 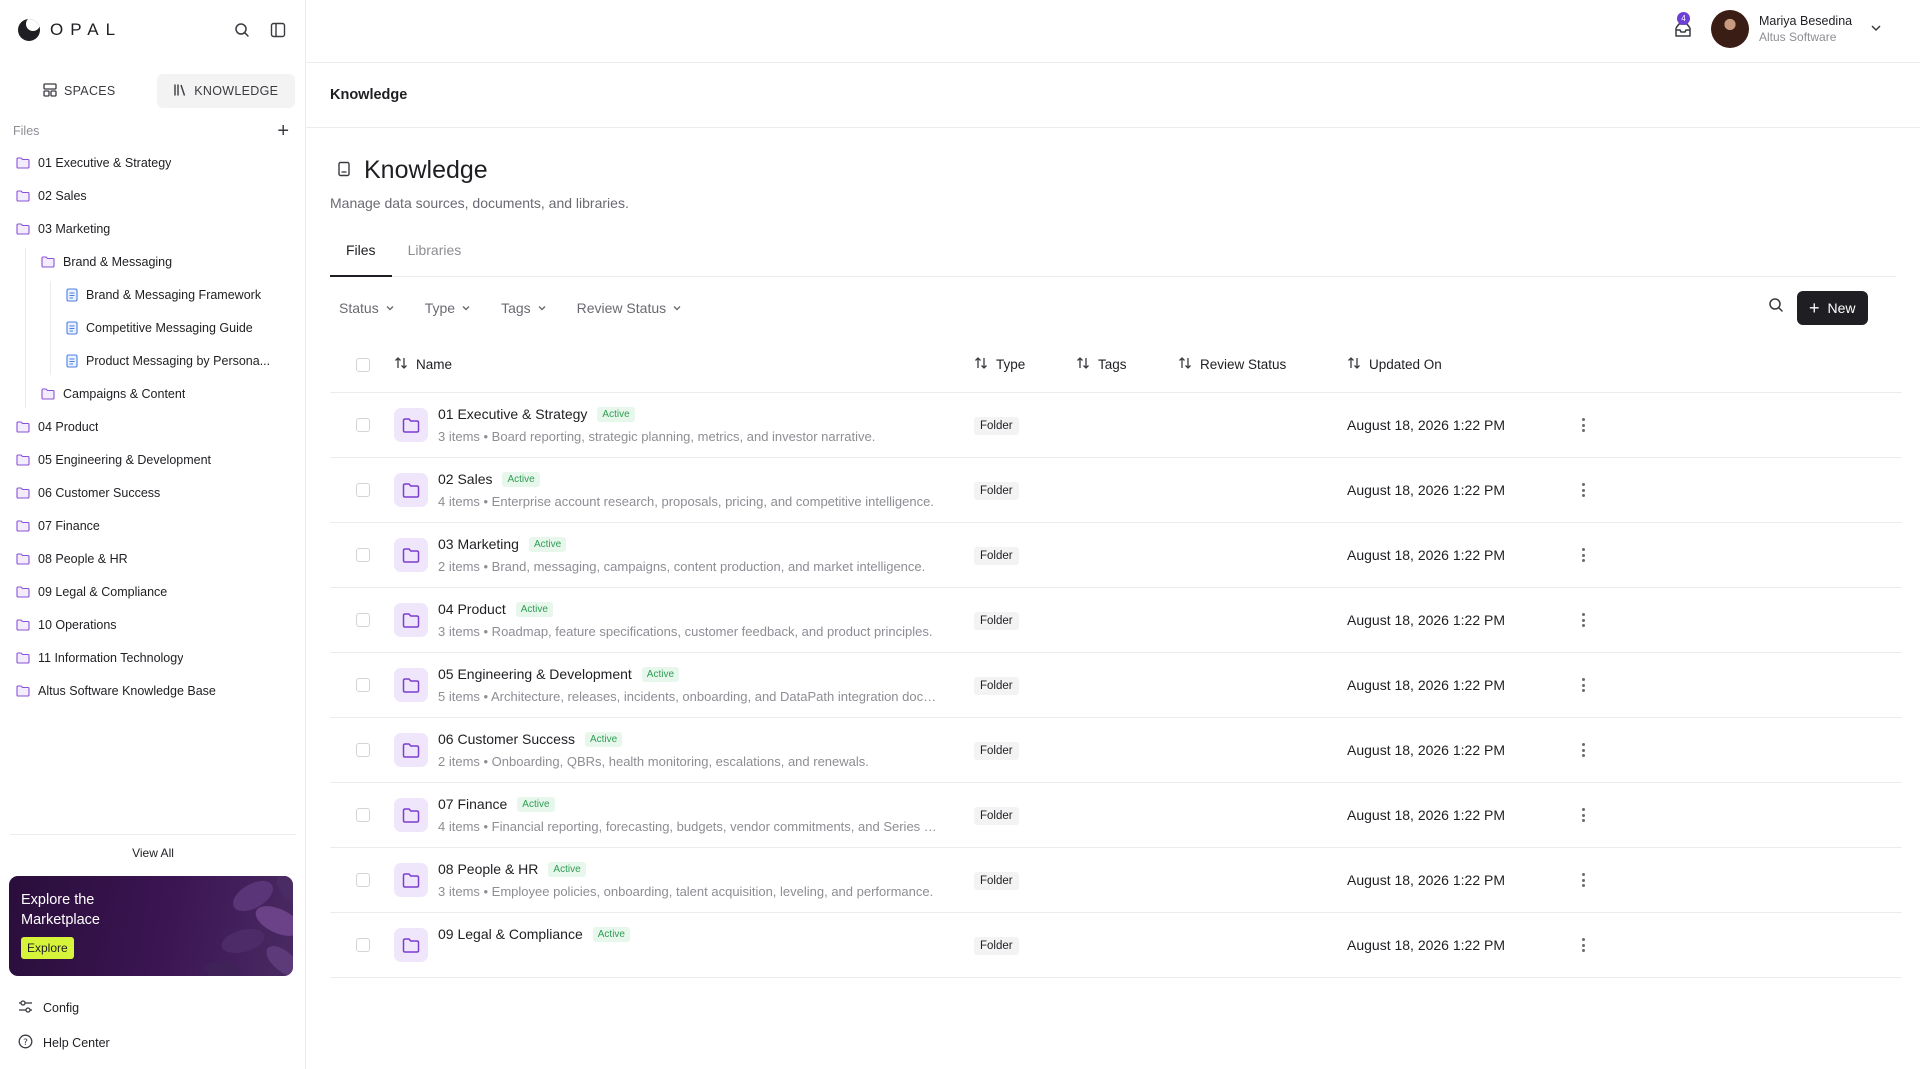 I want to click on logo: OPAL, so click(x=70, y=30).